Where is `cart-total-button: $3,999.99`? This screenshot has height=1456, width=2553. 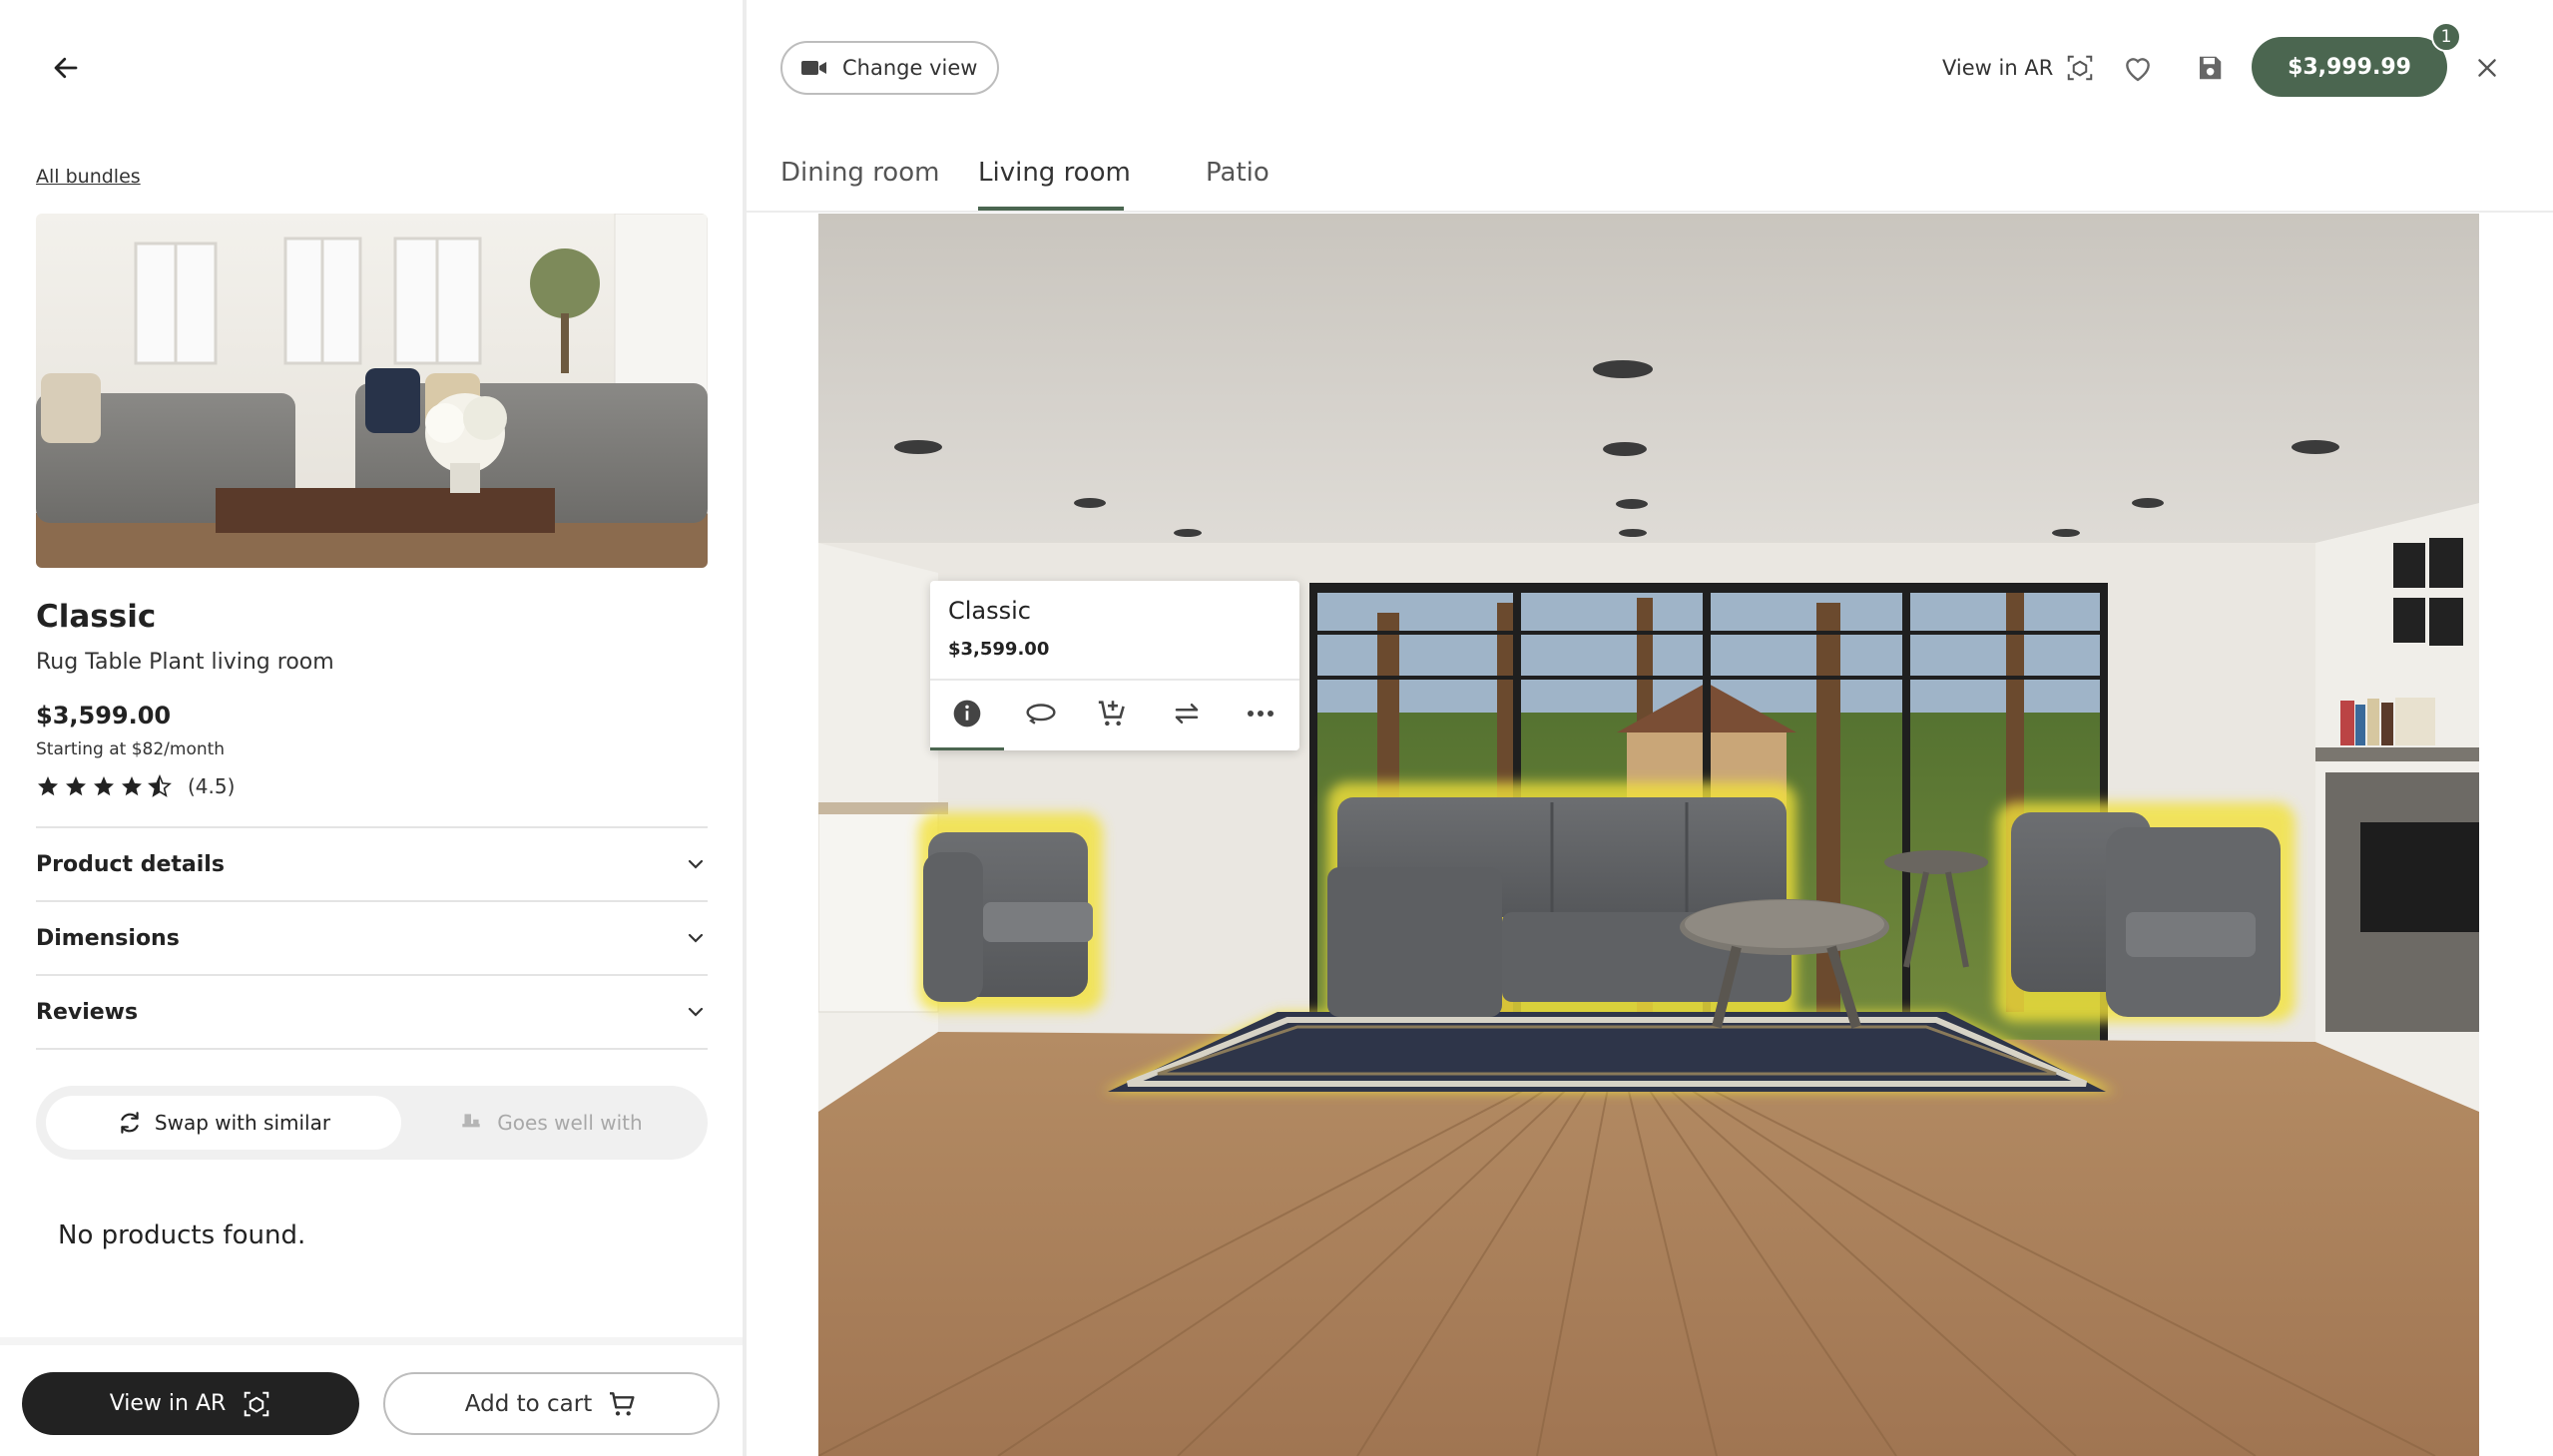 cart-total-button: $3,999.99 is located at coordinates (2349, 67).